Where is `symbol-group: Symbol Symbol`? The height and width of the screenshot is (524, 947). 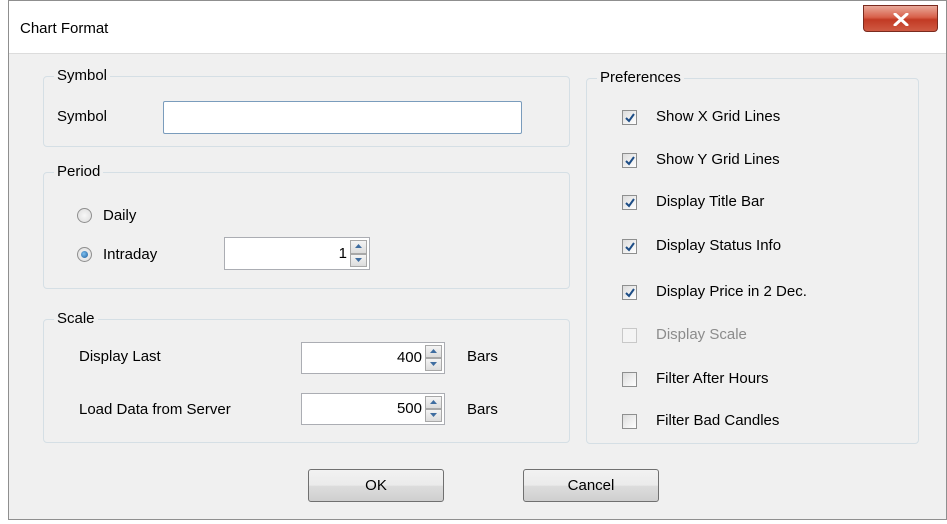
symbol-group: Symbol Symbol is located at coordinates (306, 107).